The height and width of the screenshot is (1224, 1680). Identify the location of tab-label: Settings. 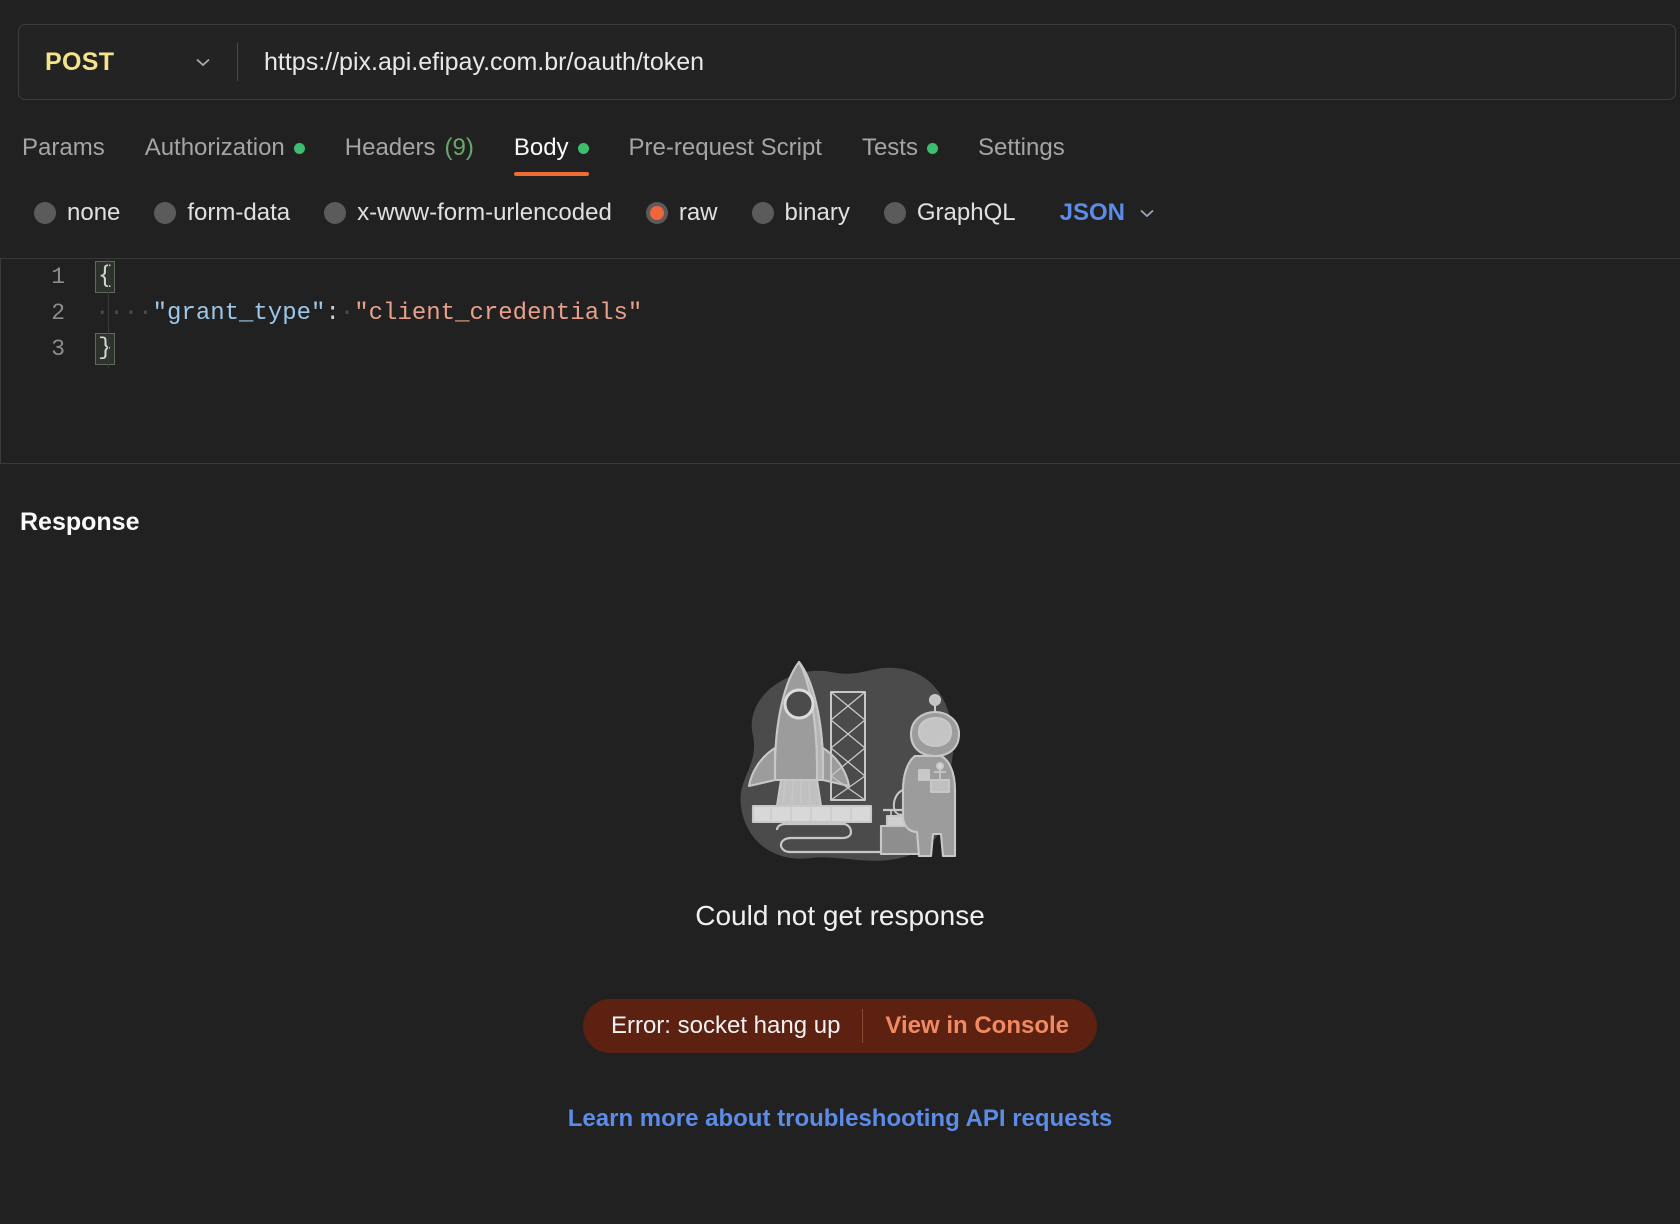
(1021, 147).